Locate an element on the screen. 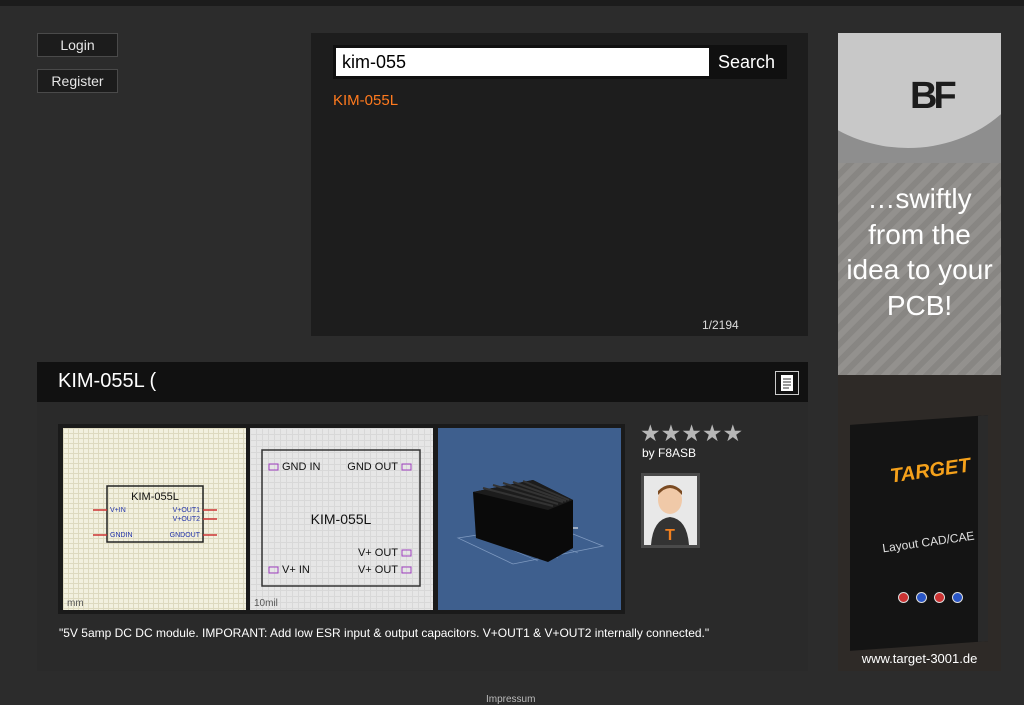 The image size is (1024, 705). author-label: by F8ASB is located at coordinates (669, 453).